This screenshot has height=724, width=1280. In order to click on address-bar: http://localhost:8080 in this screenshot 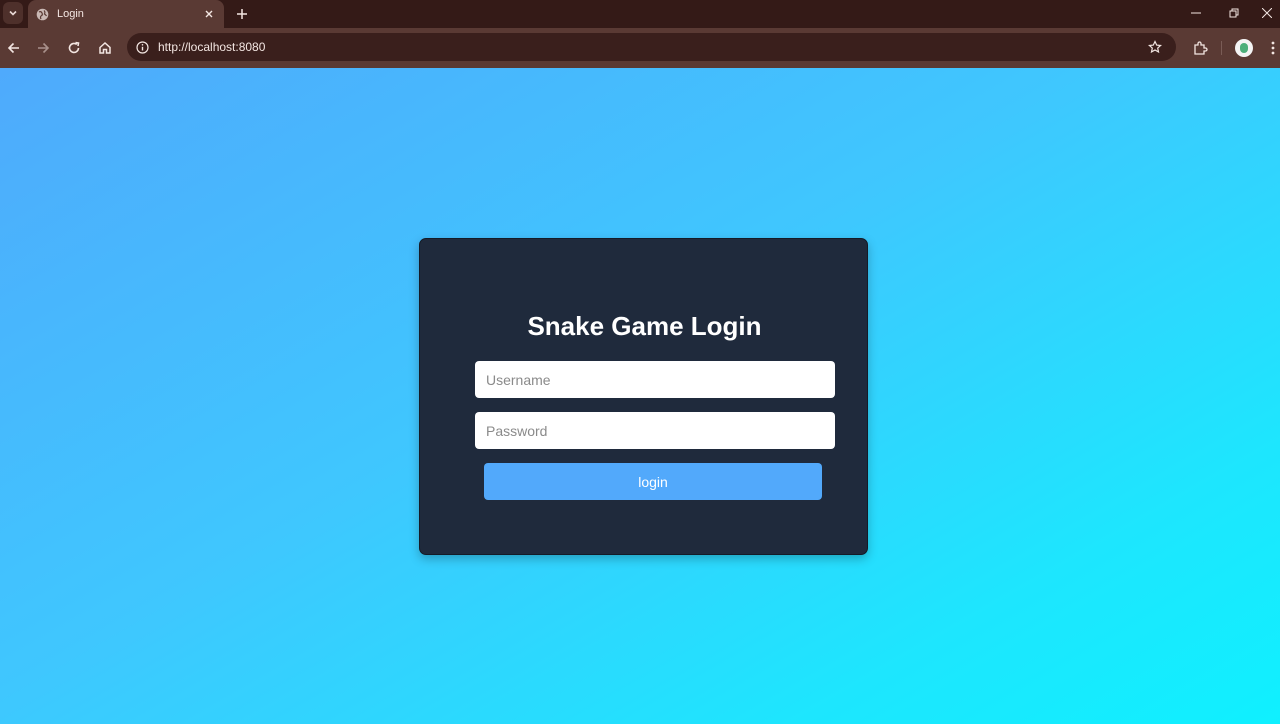, I will do `click(651, 47)`.